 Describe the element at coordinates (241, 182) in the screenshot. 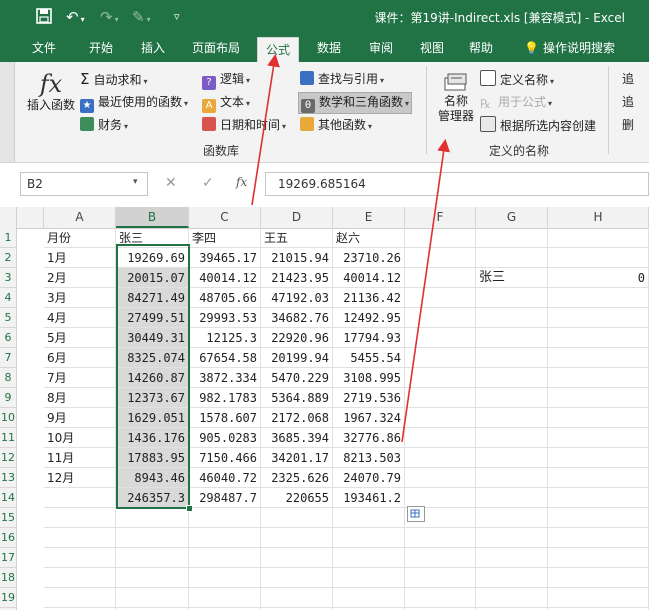

I see `insert-function-fx-icon: fx` at that location.